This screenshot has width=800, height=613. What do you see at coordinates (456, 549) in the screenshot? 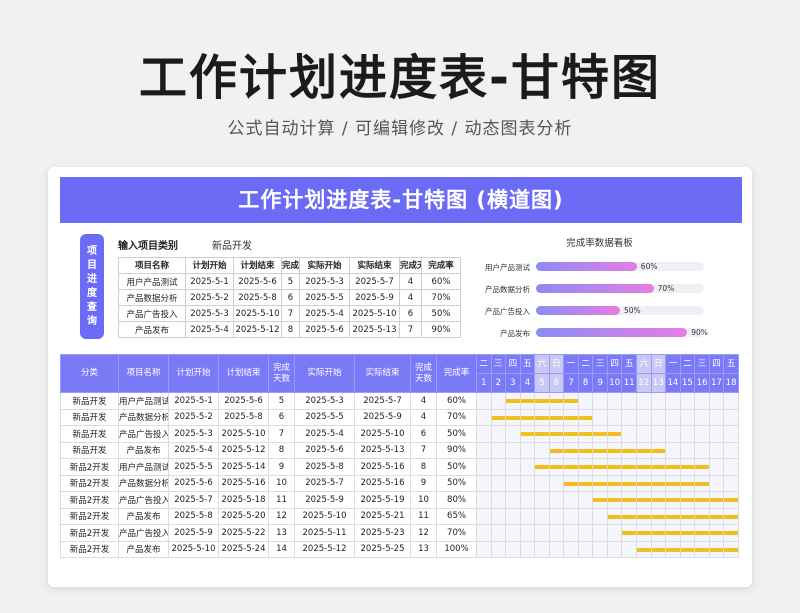
I see `table-cell: 100%` at bounding box center [456, 549].